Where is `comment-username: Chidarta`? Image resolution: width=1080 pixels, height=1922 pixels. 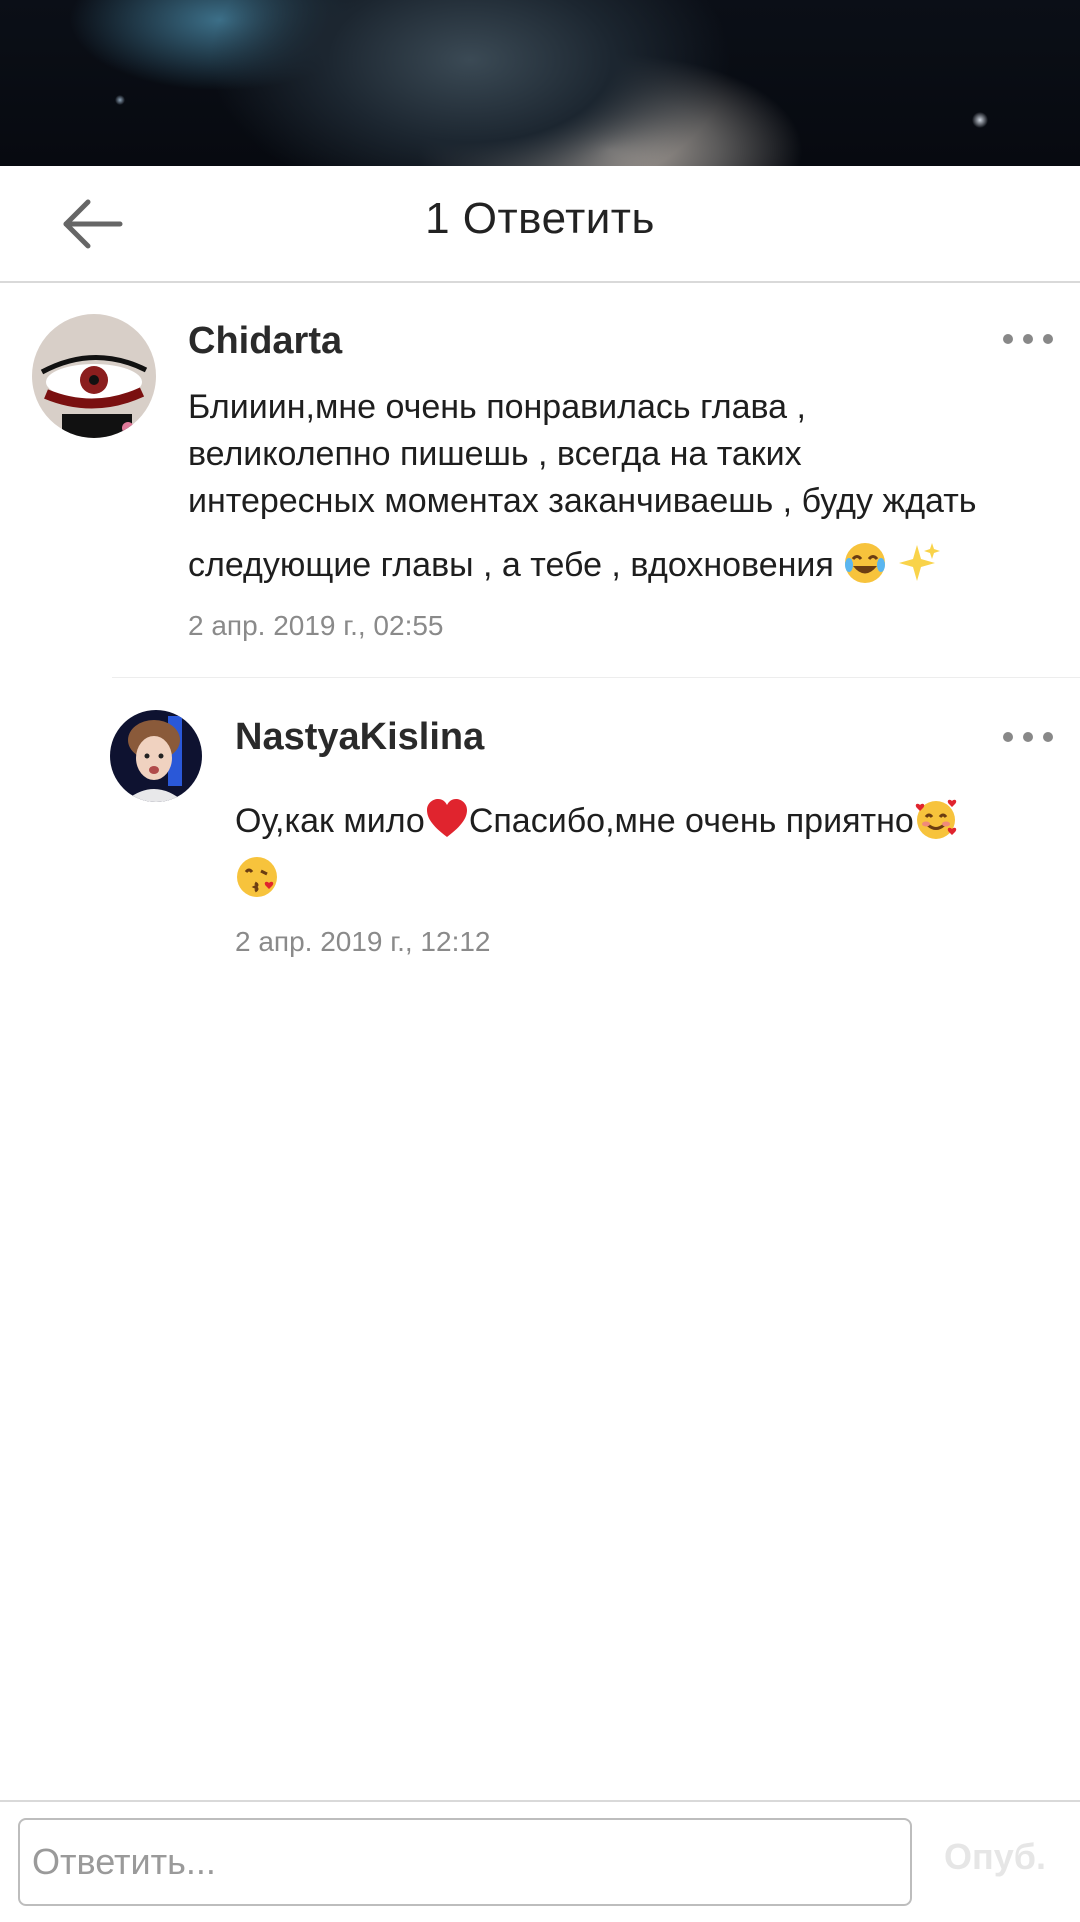 comment-username: Chidarta is located at coordinates (265, 341).